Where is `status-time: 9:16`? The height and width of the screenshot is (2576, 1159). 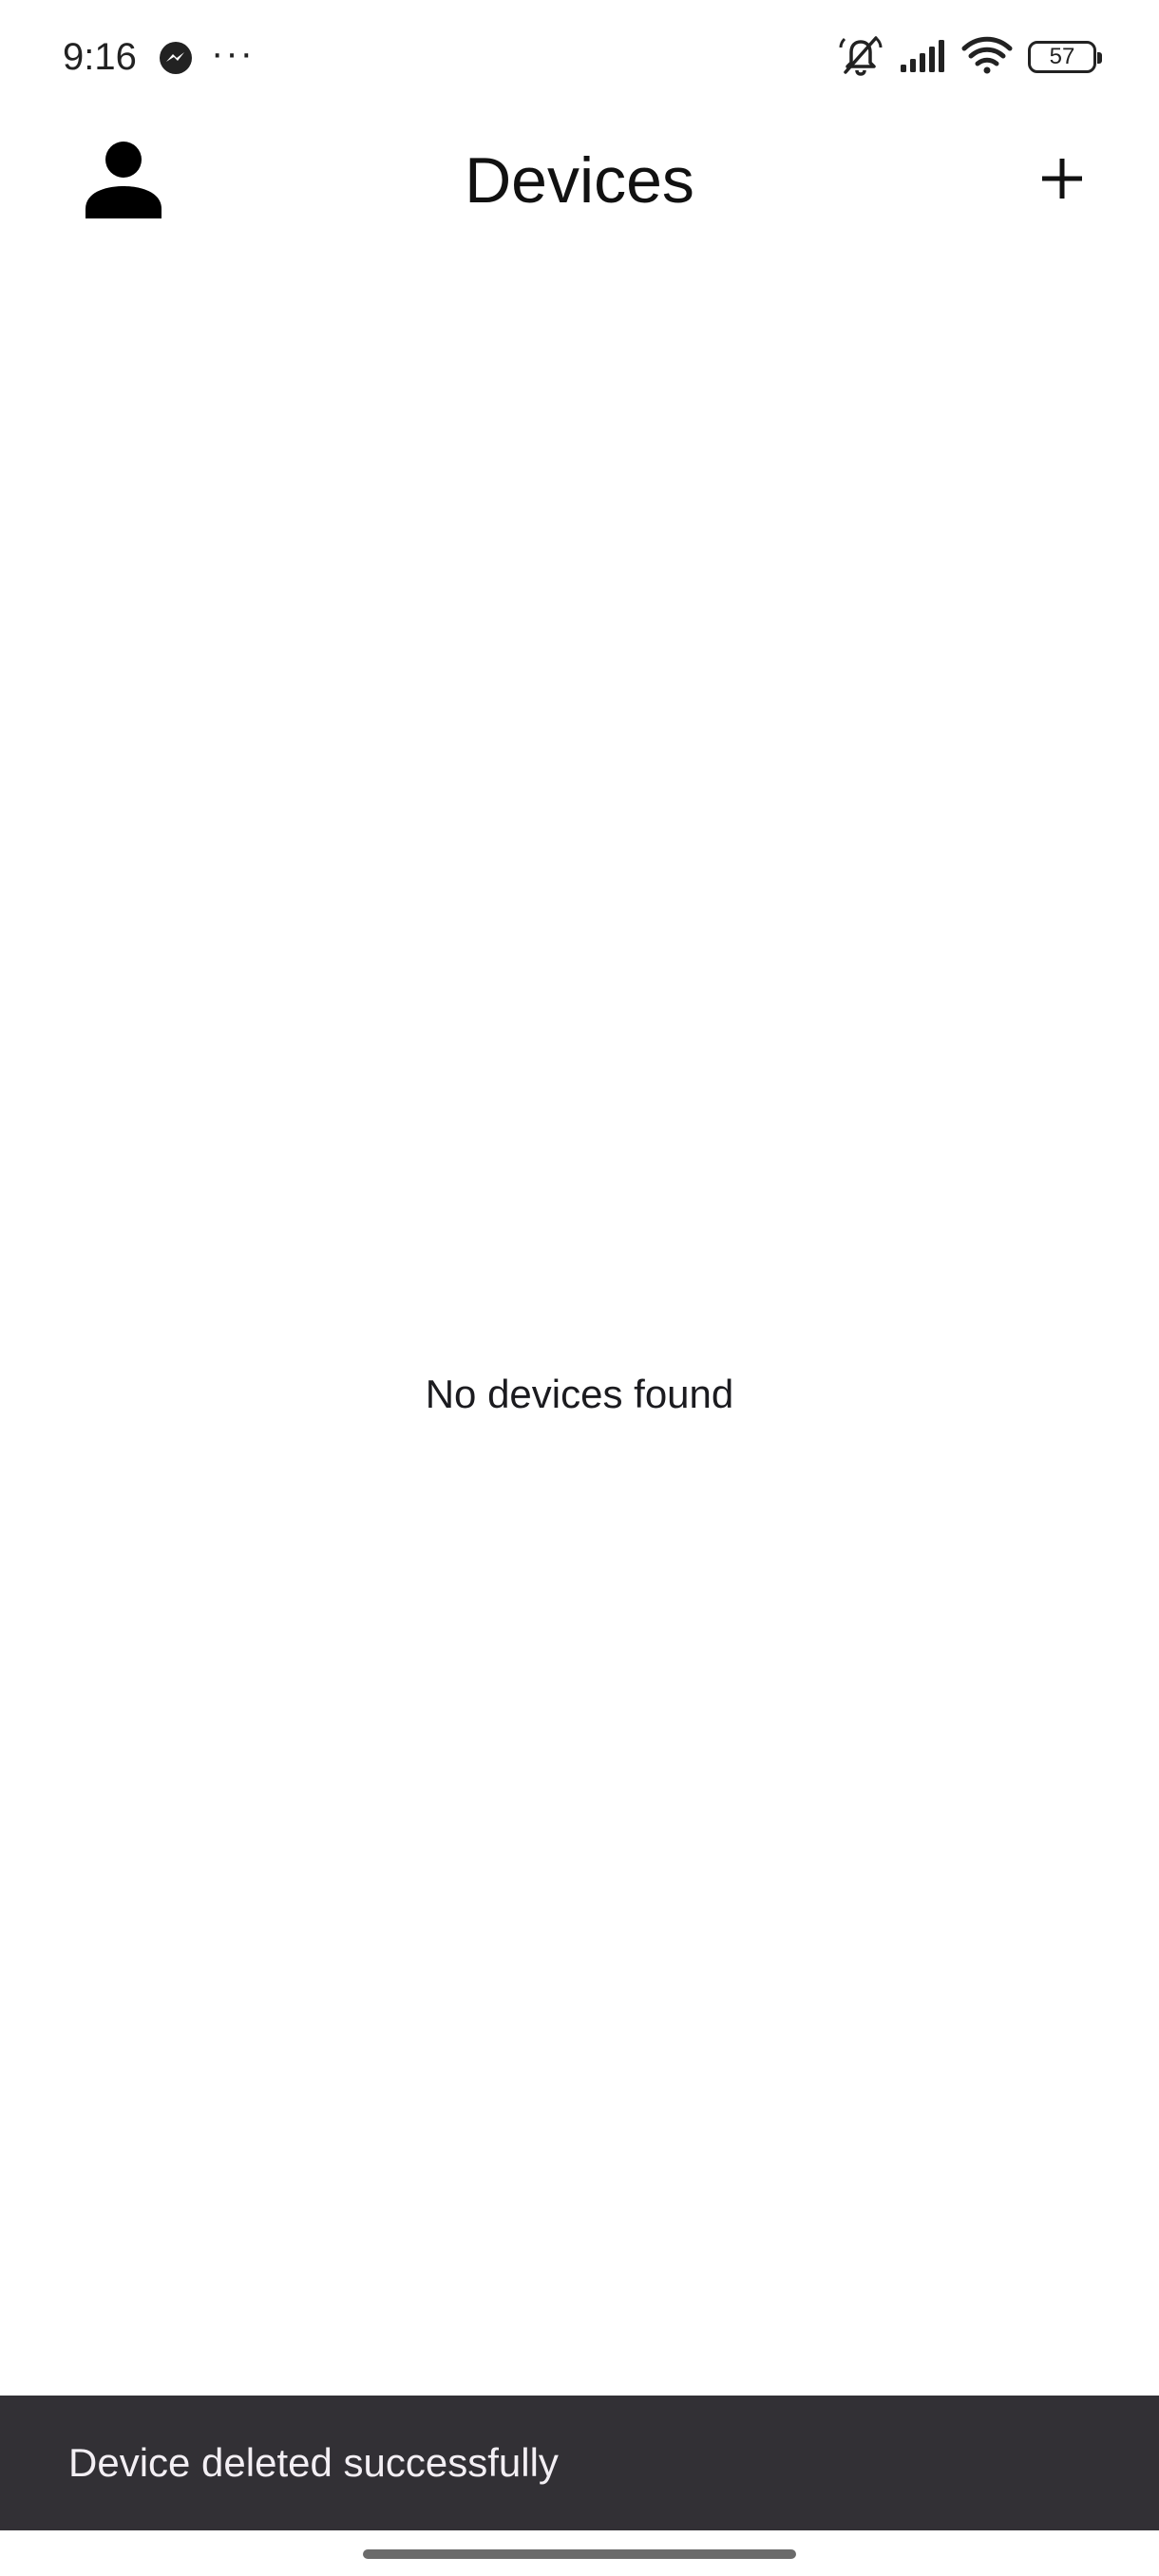
status-time: 9:16 is located at coordinates (100, 57).